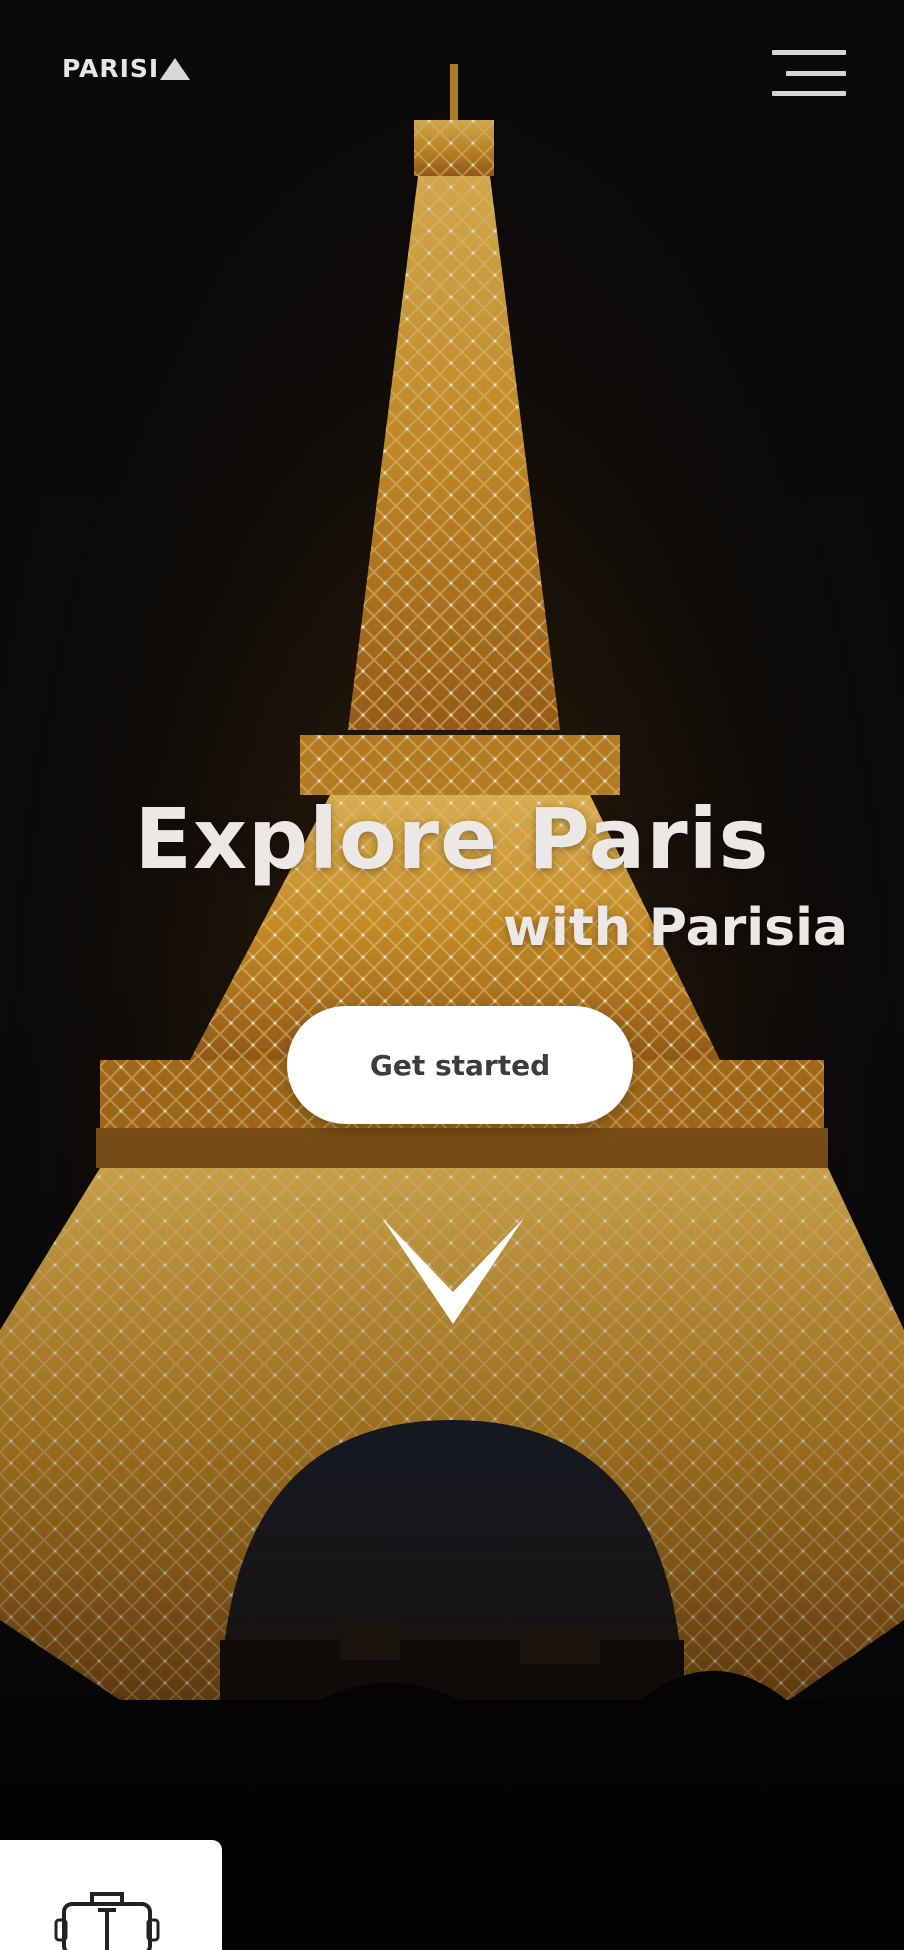  What do you see at coordinates (809, 52) in the screenshot?
I see `menu-line-top` at bounding box center [809, 52].